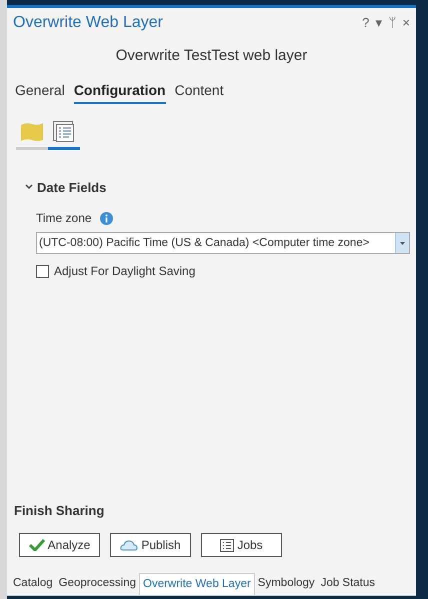 The height and width of the screenshot is (599, 428). Describe the element at coordinates (60, 511) in the screenshot. I see `section-title: Finish Sharing` at that location.